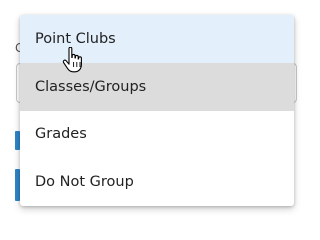 The image size is (320, 240). Describe the element at coordinates (61, 134) in the screenshot. I see `option-label: Grades` at that location.